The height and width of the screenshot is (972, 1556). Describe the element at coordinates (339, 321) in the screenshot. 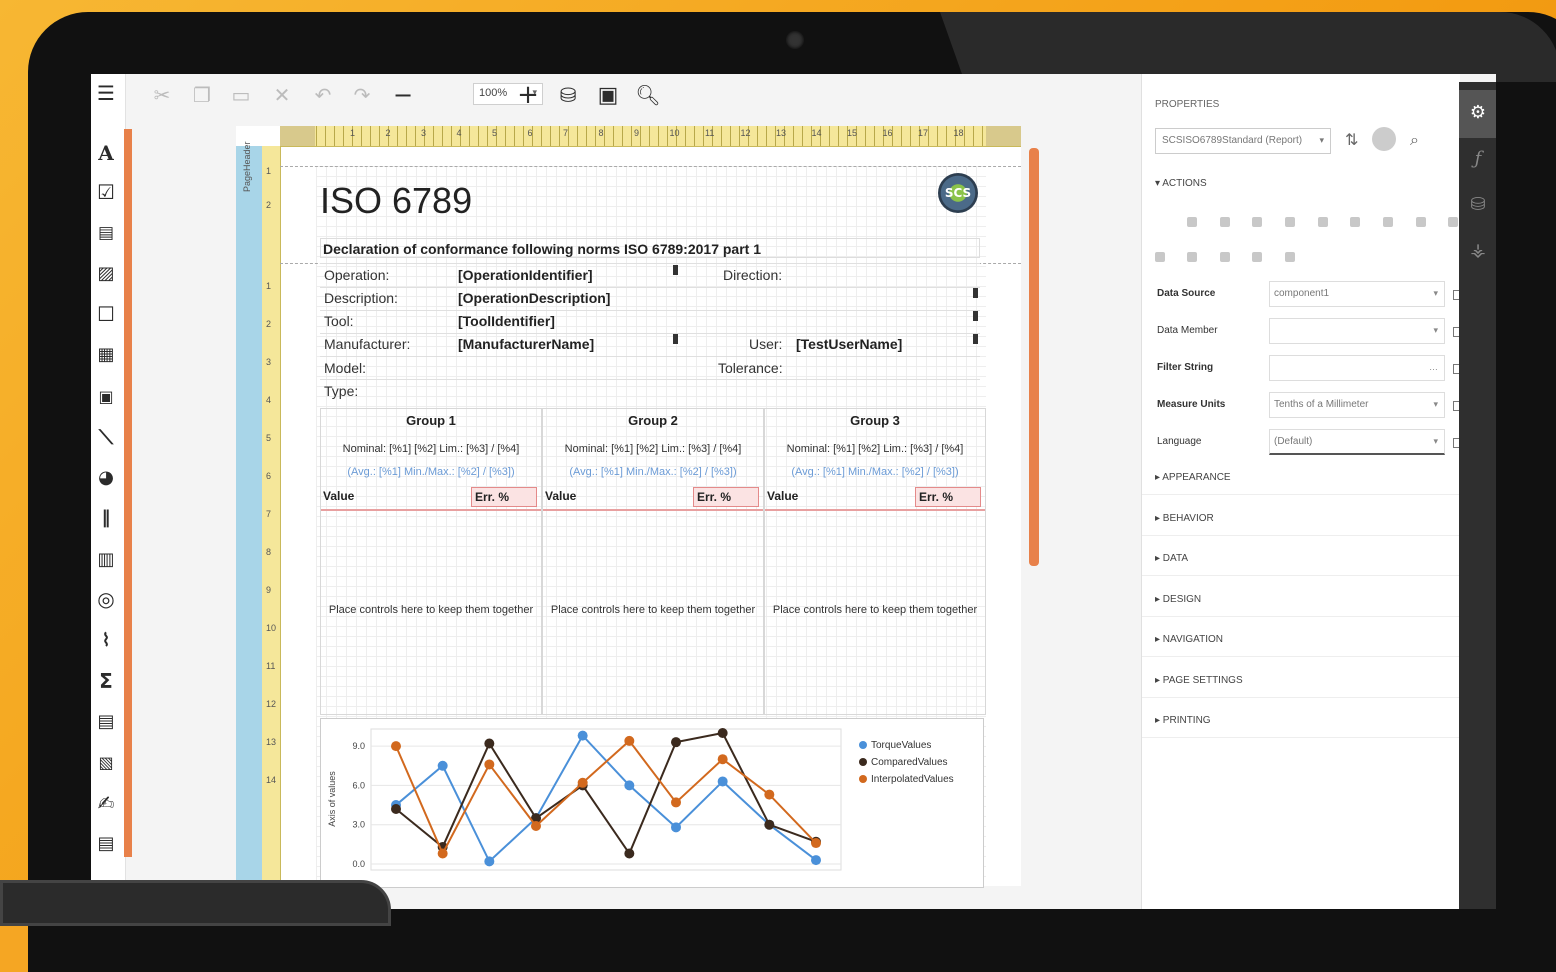

I see `tool-label: Tool:` at that location.